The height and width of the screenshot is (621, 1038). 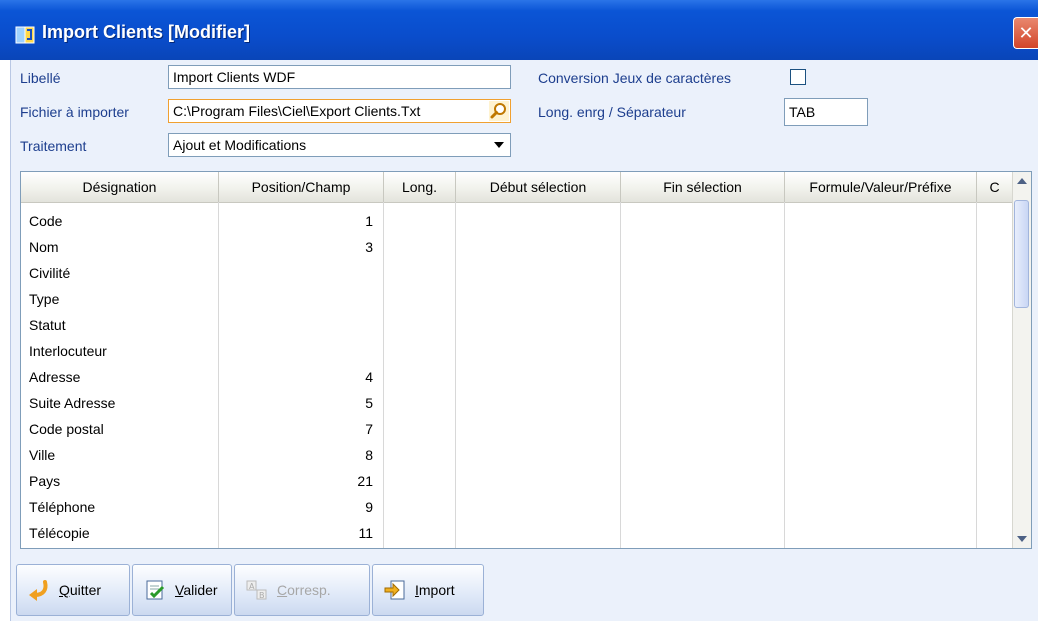 I want to click on svg-text: A, so click(x=252, y=586).